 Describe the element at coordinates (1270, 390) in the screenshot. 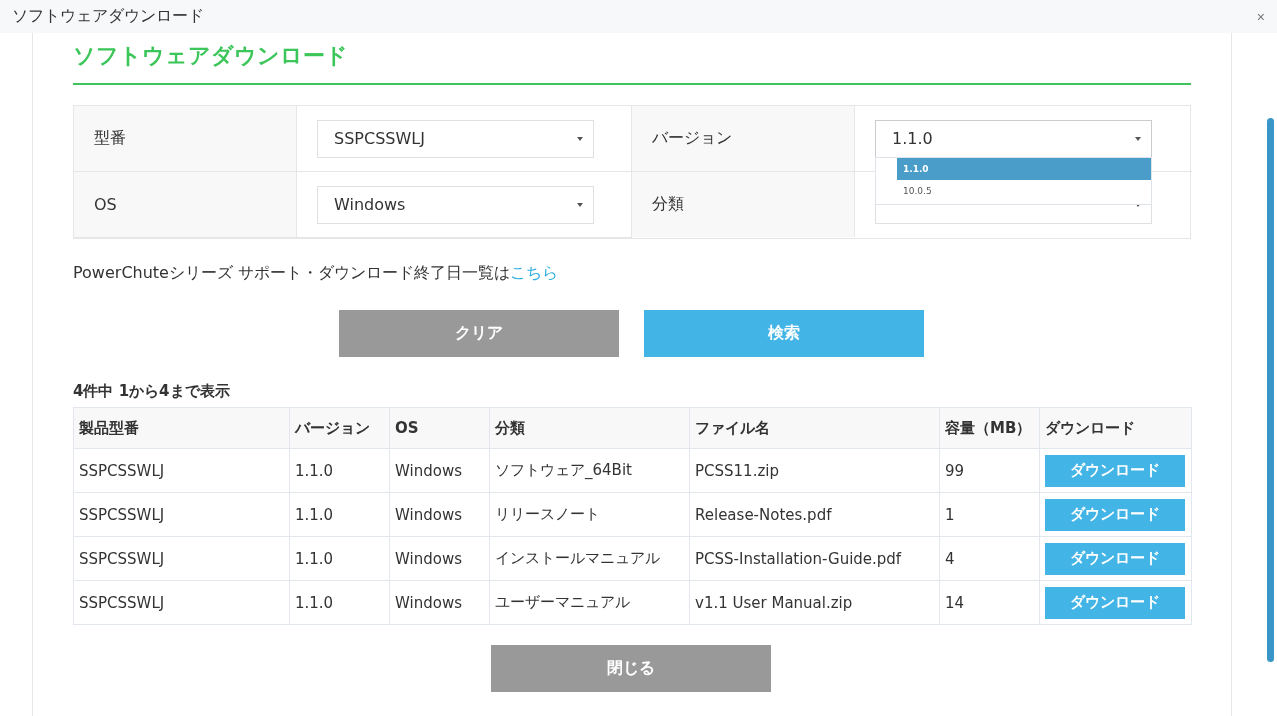

I see `scrollbar-thumb` at that location.